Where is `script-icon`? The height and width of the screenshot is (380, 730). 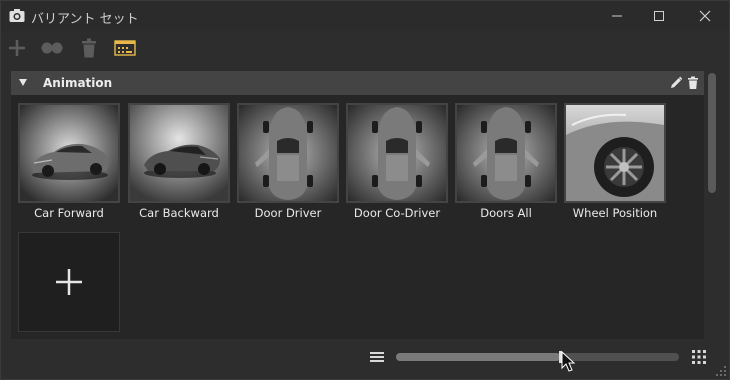
script-icon is located at coordinates (125, 48).